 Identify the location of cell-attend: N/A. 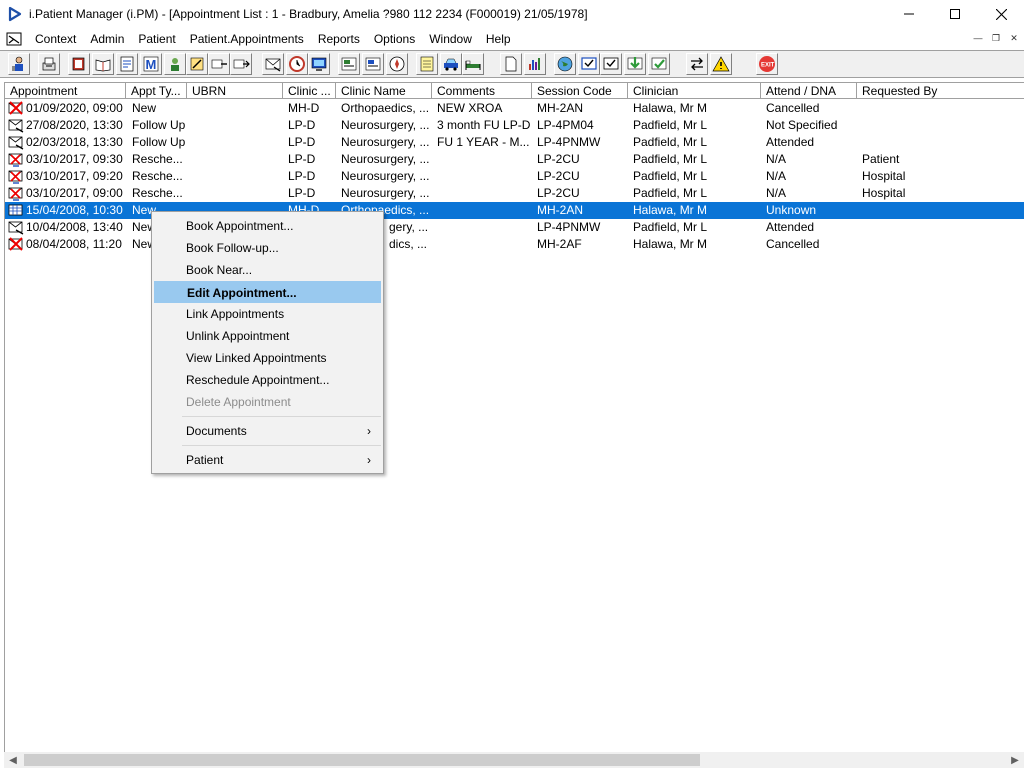
(776, 176).